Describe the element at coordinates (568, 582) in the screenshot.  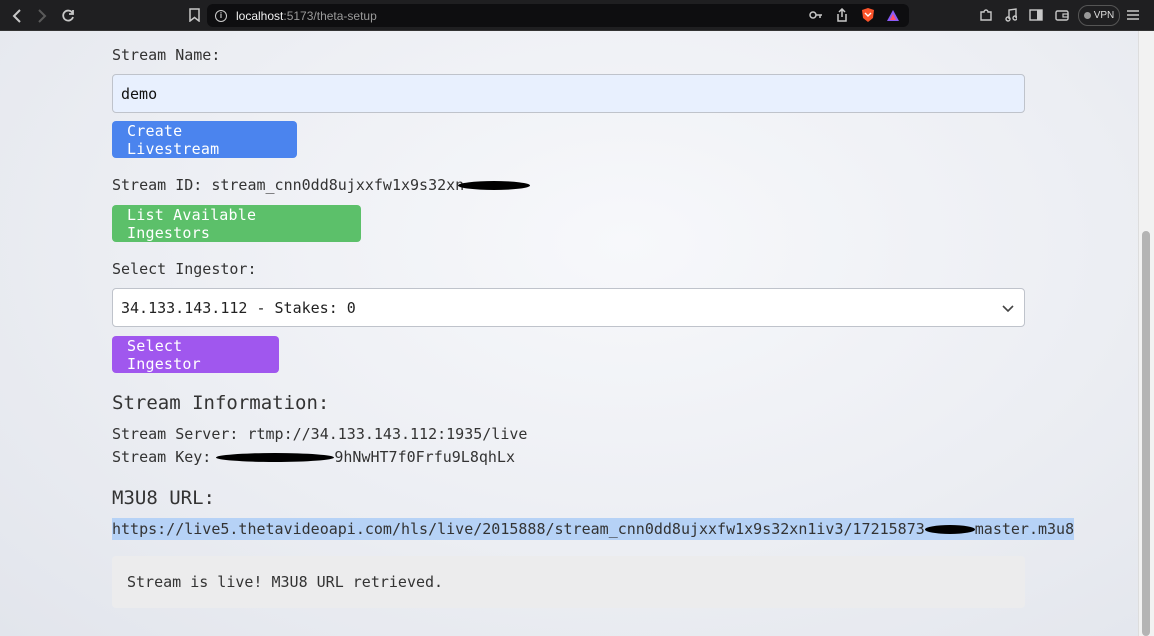
I see `status-message-box: Stream is live! M3U8 URL retrieved.` at that location.